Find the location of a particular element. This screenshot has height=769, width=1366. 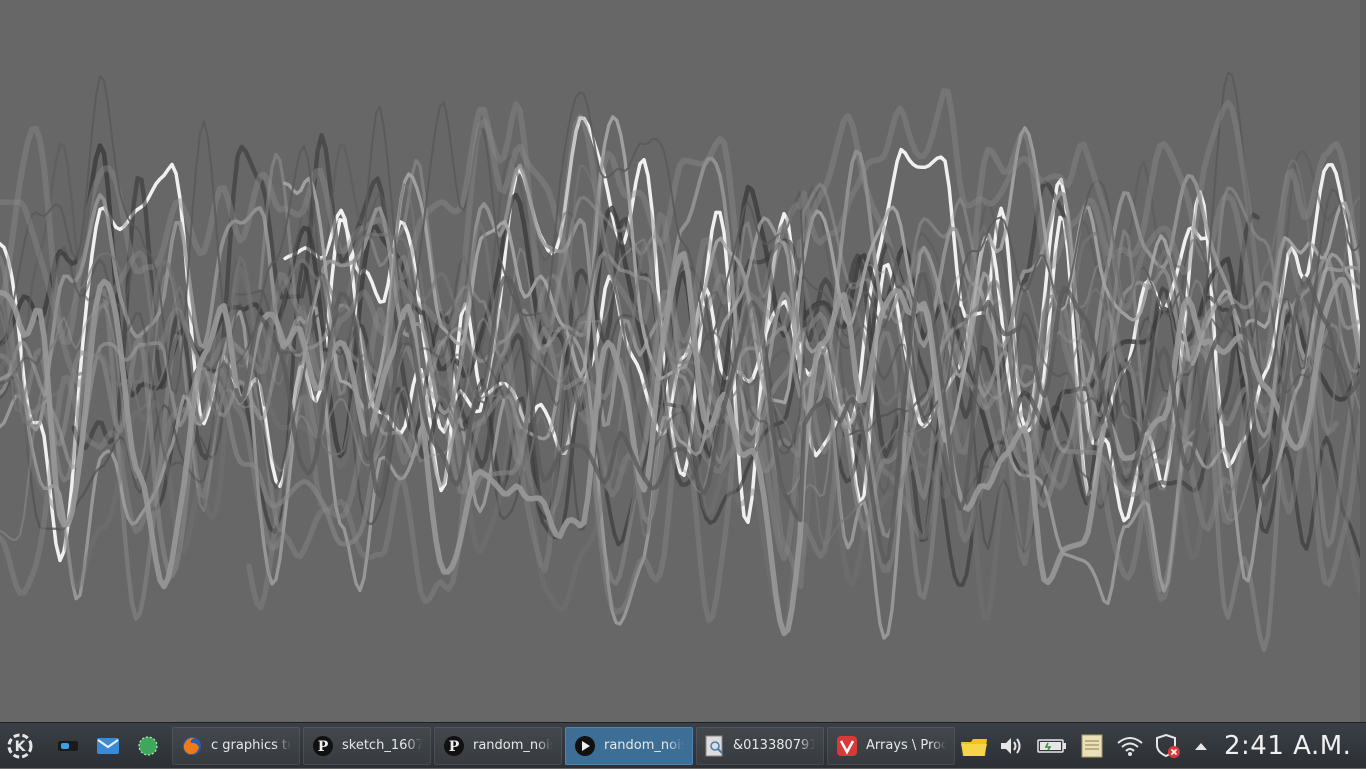

task-button: Prandom_noise is located at coordinates (498, 745).